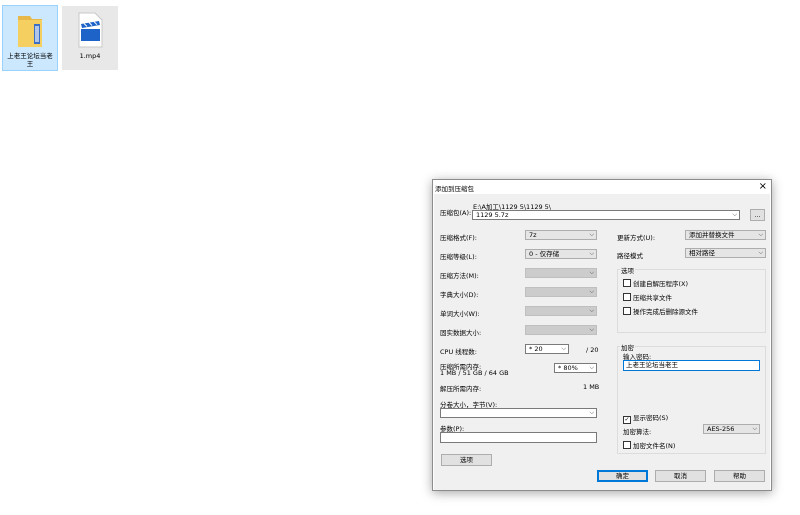  Describe the element at coordinates (647, 297) in the screenshot. I see `shared-files-checkbox: 压缩共享文件` at that location.